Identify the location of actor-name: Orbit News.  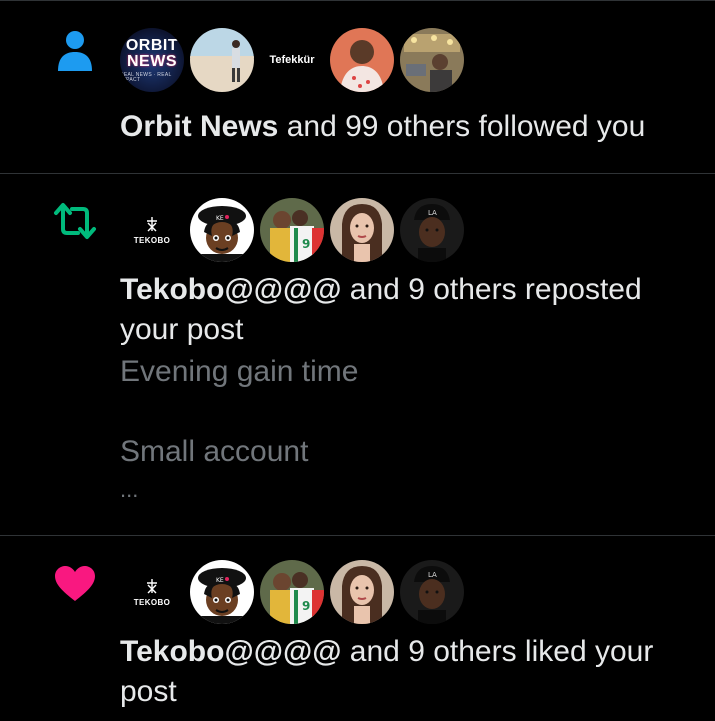
(199, 126).